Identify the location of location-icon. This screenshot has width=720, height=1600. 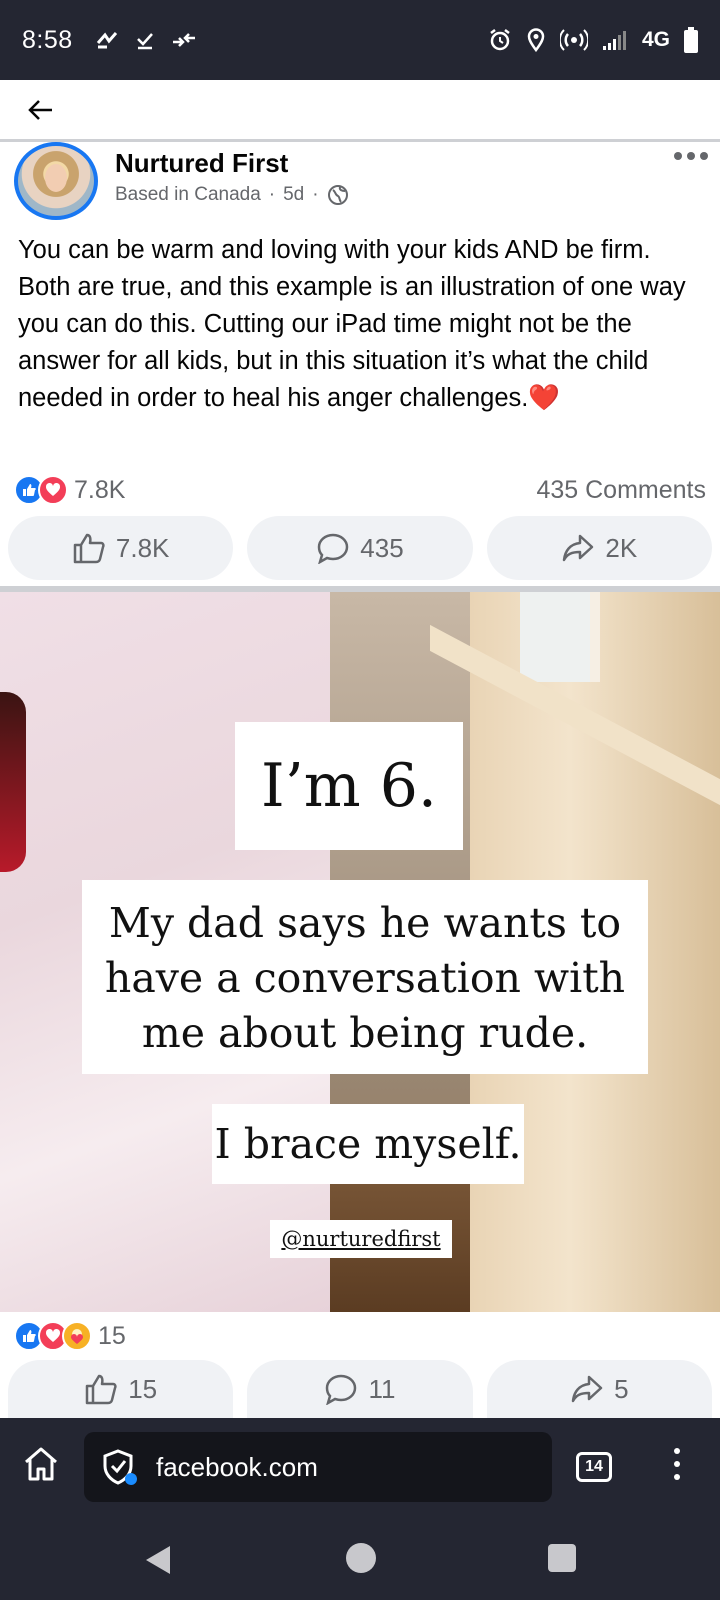
(536, 40).